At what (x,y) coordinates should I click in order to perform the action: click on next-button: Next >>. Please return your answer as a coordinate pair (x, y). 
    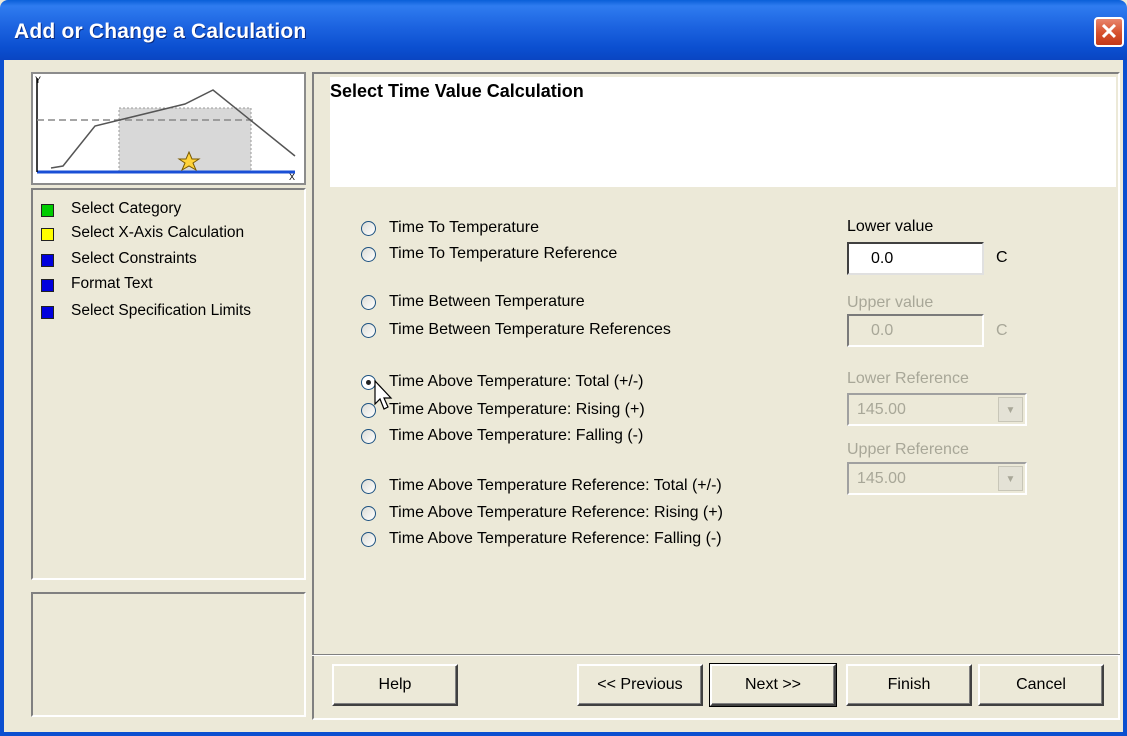
    Looking at the image, I should click on (773, 685).